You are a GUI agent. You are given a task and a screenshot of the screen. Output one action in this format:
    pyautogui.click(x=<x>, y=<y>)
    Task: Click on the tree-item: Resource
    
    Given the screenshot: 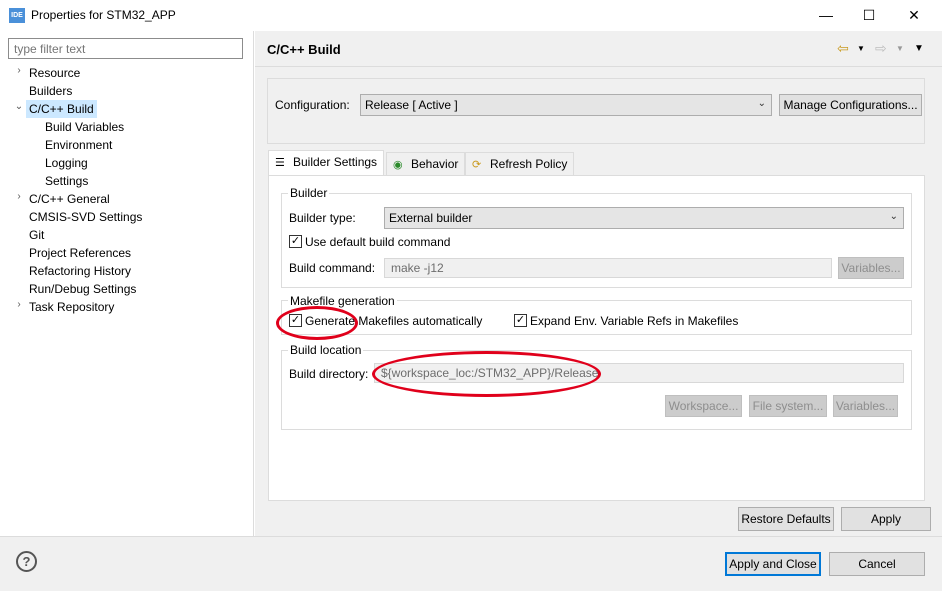 What is the action you would take?
    pyautogui.click(x=54, y=73)
    